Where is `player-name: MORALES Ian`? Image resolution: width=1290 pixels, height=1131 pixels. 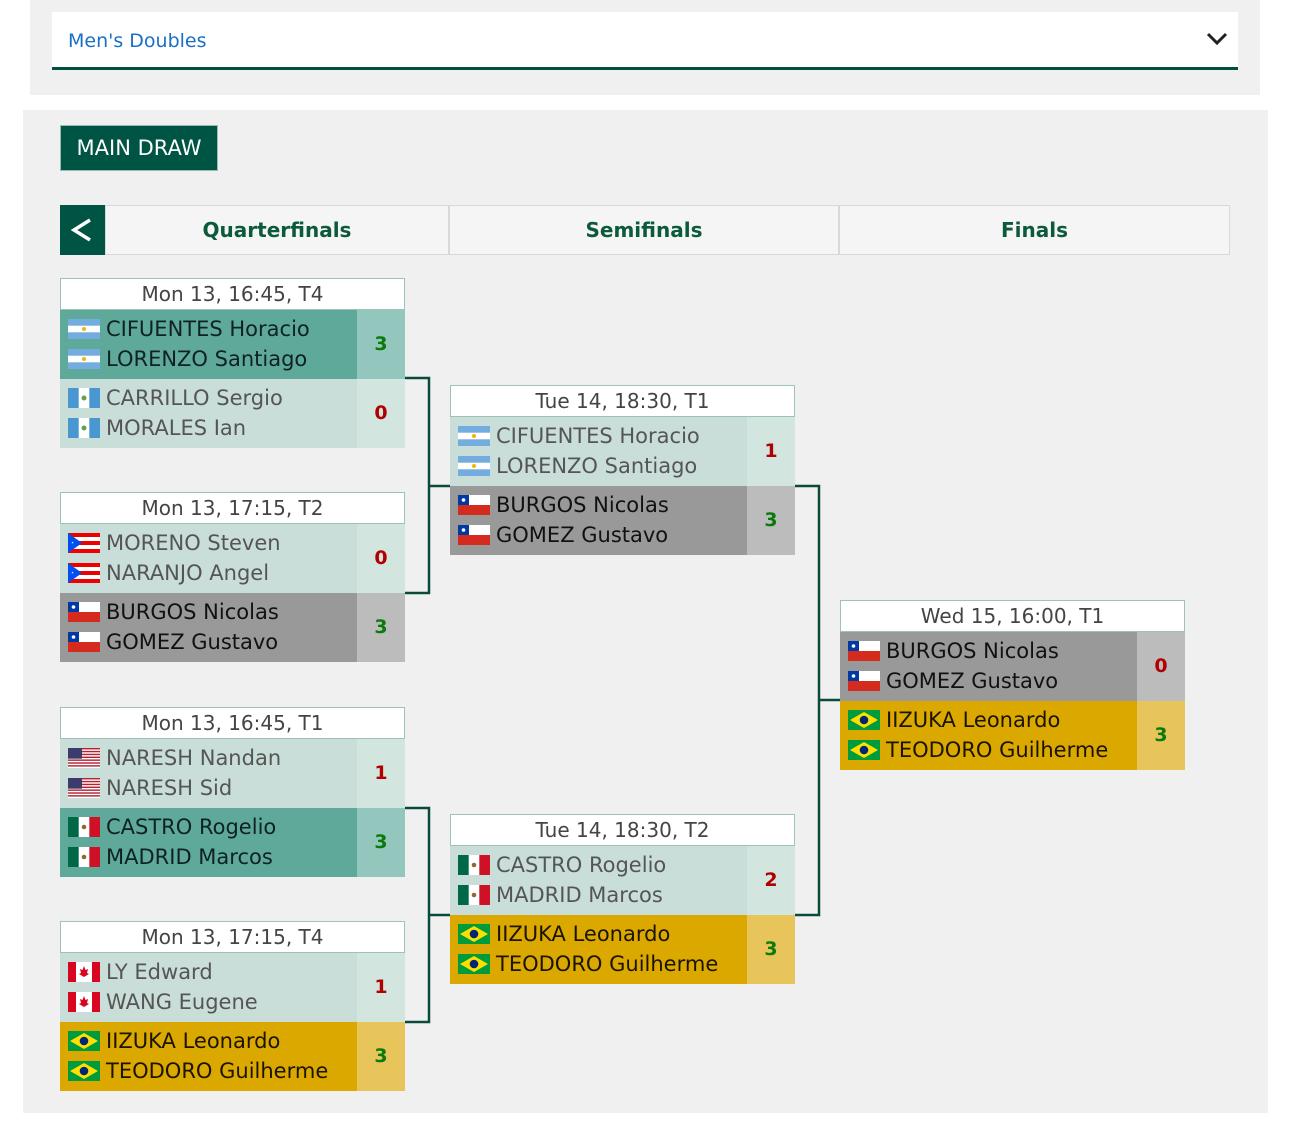 player-name: MORALES Ian is located at coordinates (176, 428).